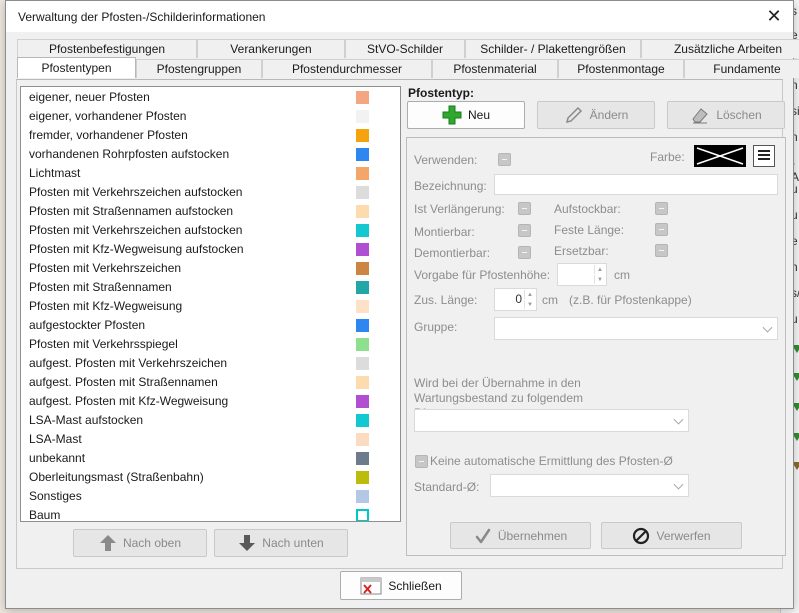 This screenshot has width=799, height=613. I want to click on is-extension-checkbox, so click(524, 208).